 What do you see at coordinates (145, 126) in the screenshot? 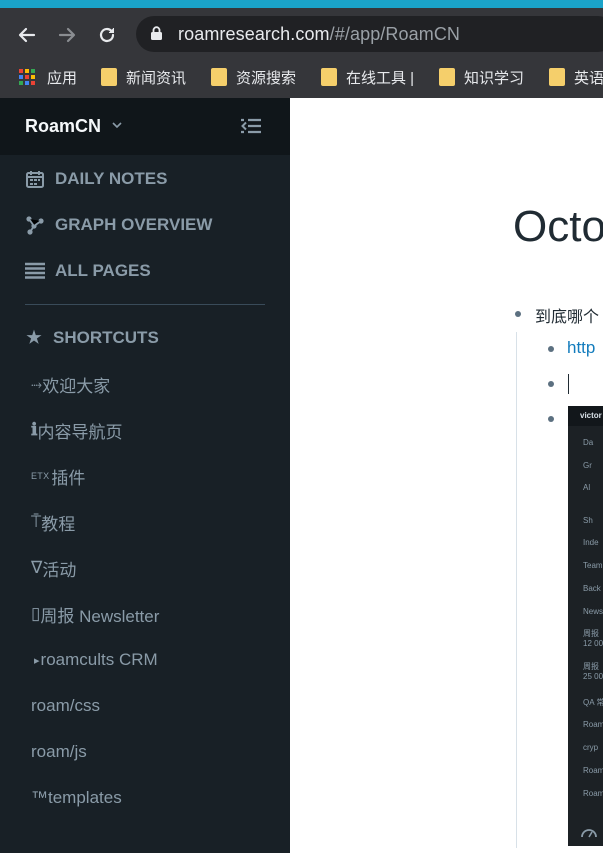
I see `sidebar-header: RoamCN` at bounding box center [145, 126].